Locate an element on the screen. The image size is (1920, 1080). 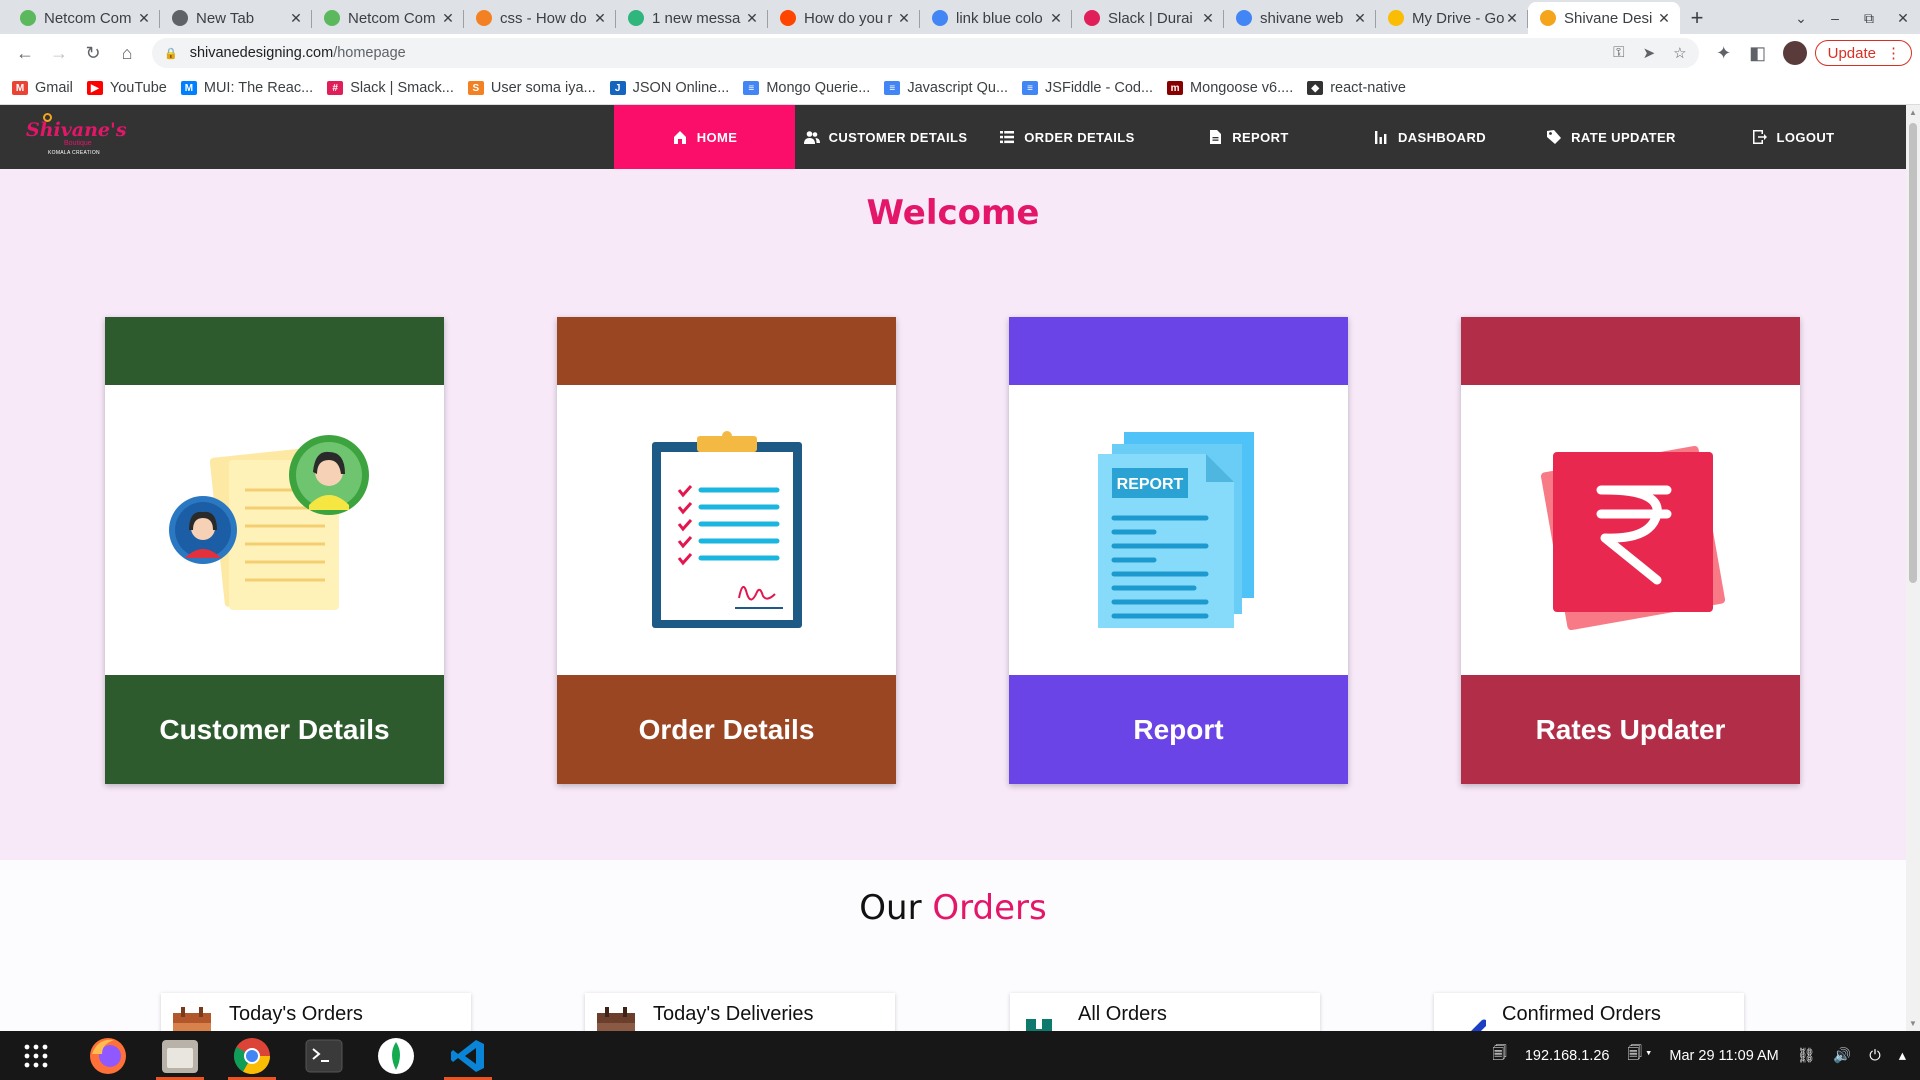
apps-grid-icon is located at coordinates (36, 1055).